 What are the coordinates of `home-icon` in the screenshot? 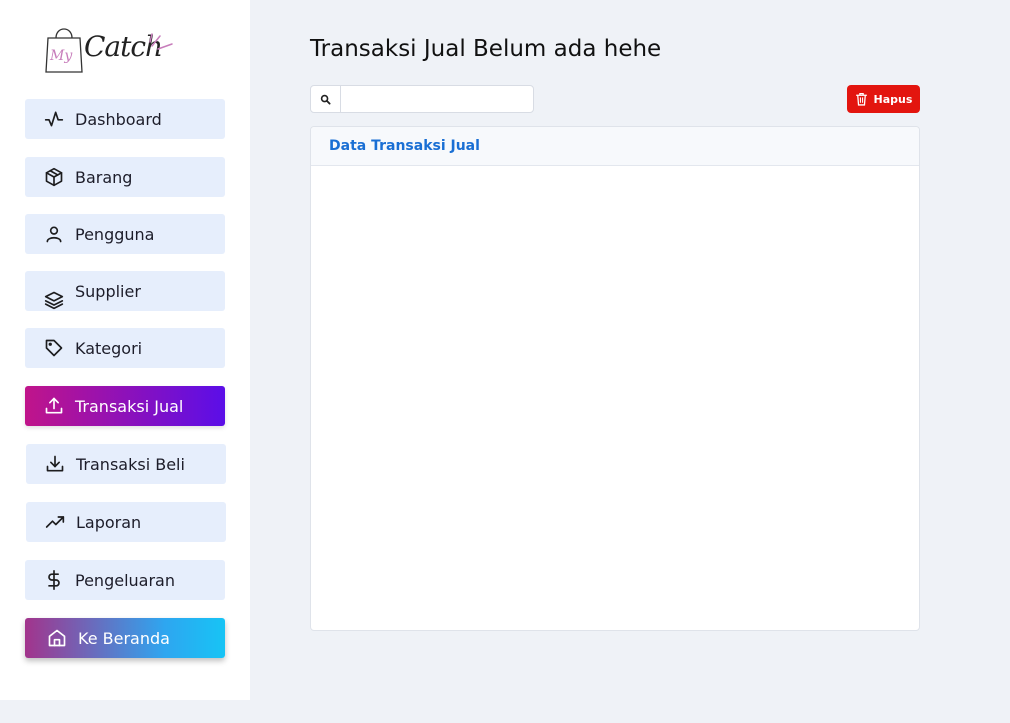 It's located at (57, 638).